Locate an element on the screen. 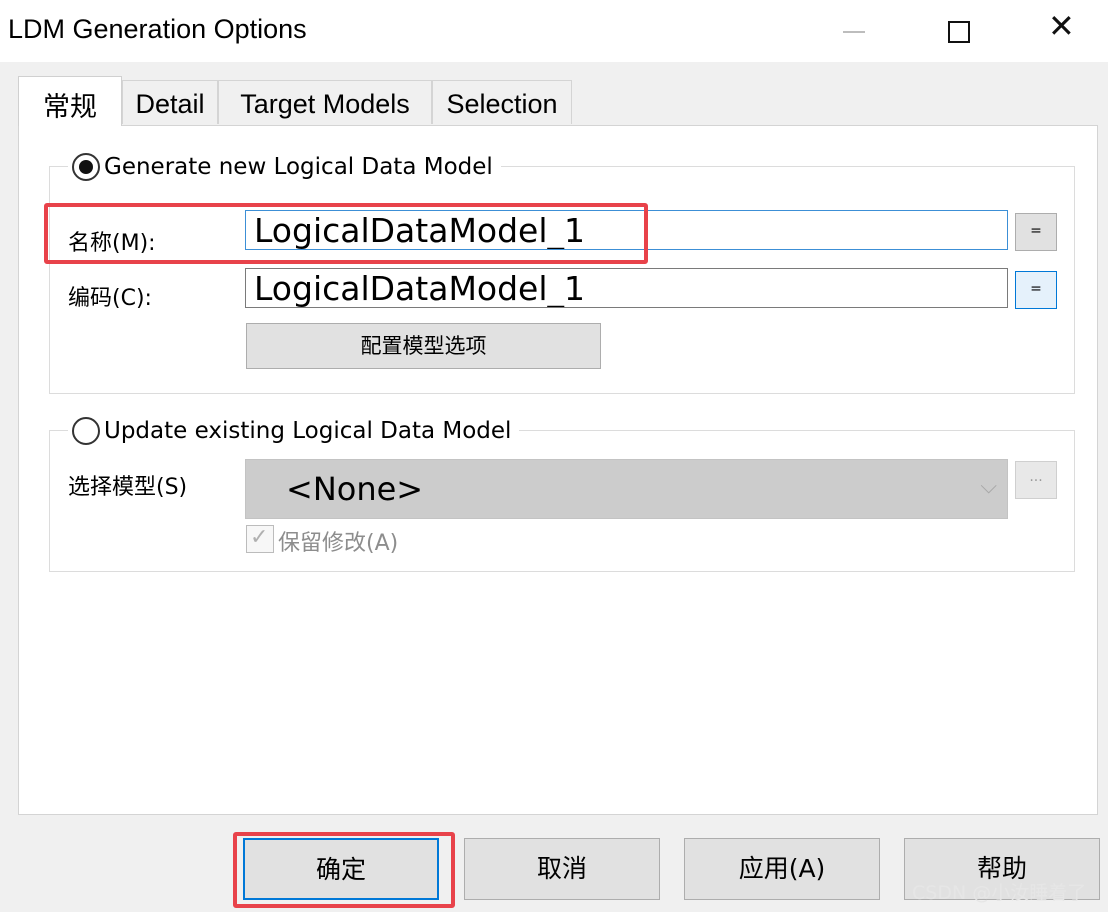  tab-label: 常规 is located at coordinates (70, 107).